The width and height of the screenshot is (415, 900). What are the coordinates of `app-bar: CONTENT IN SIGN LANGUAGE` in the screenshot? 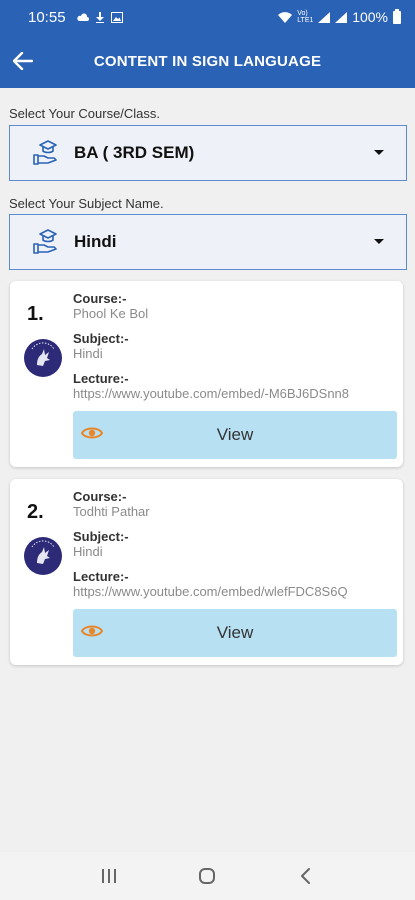 It's located at (207, 61).